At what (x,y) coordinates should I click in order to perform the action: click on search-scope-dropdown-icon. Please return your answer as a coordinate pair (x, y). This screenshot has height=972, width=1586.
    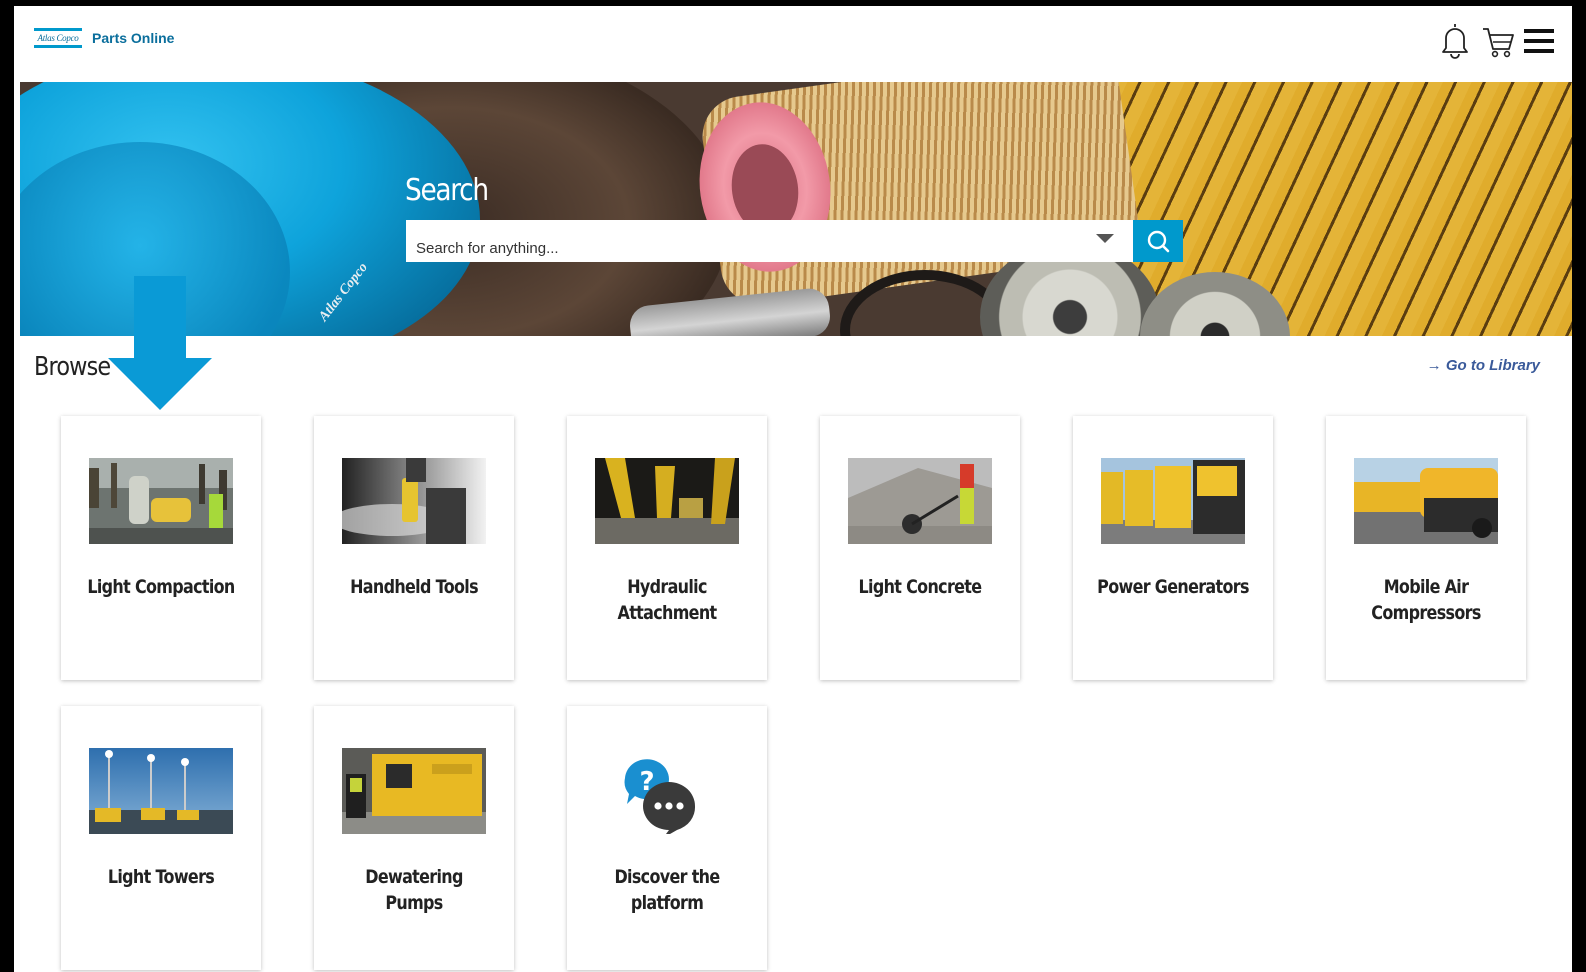
    Looking at the image, I should click on (1105, 238).